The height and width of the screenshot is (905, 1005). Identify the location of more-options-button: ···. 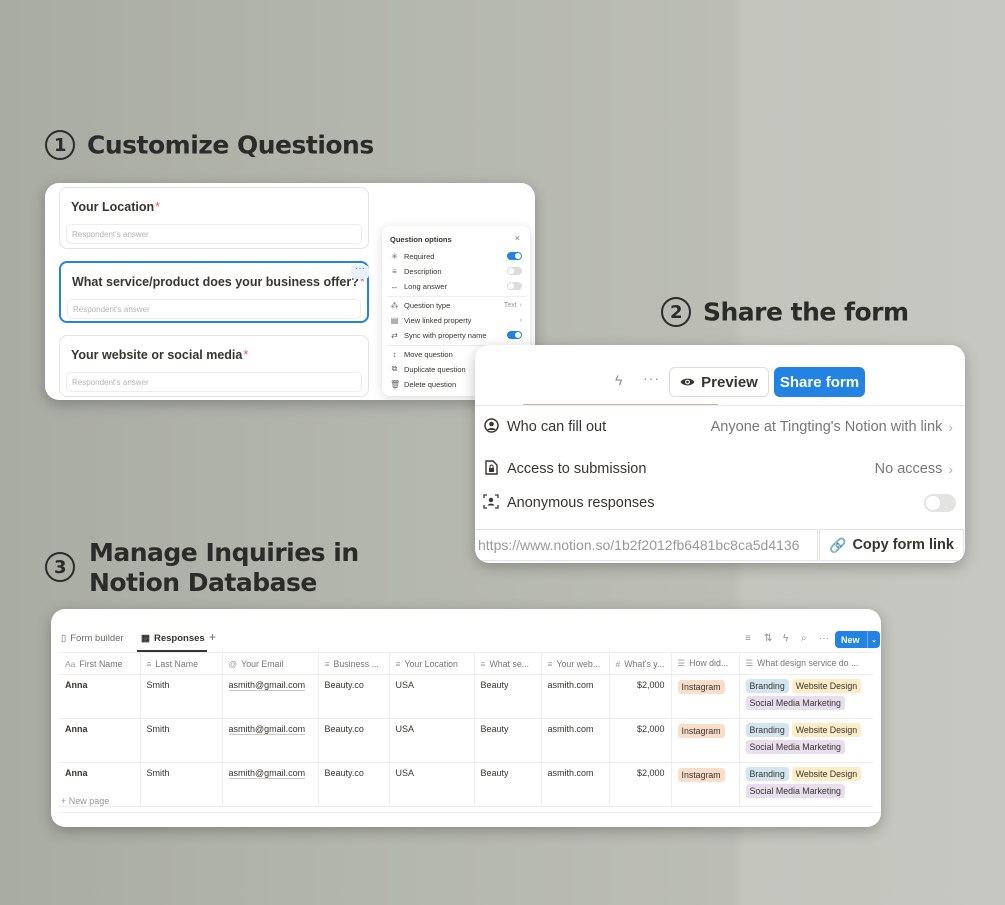
(360, 271).